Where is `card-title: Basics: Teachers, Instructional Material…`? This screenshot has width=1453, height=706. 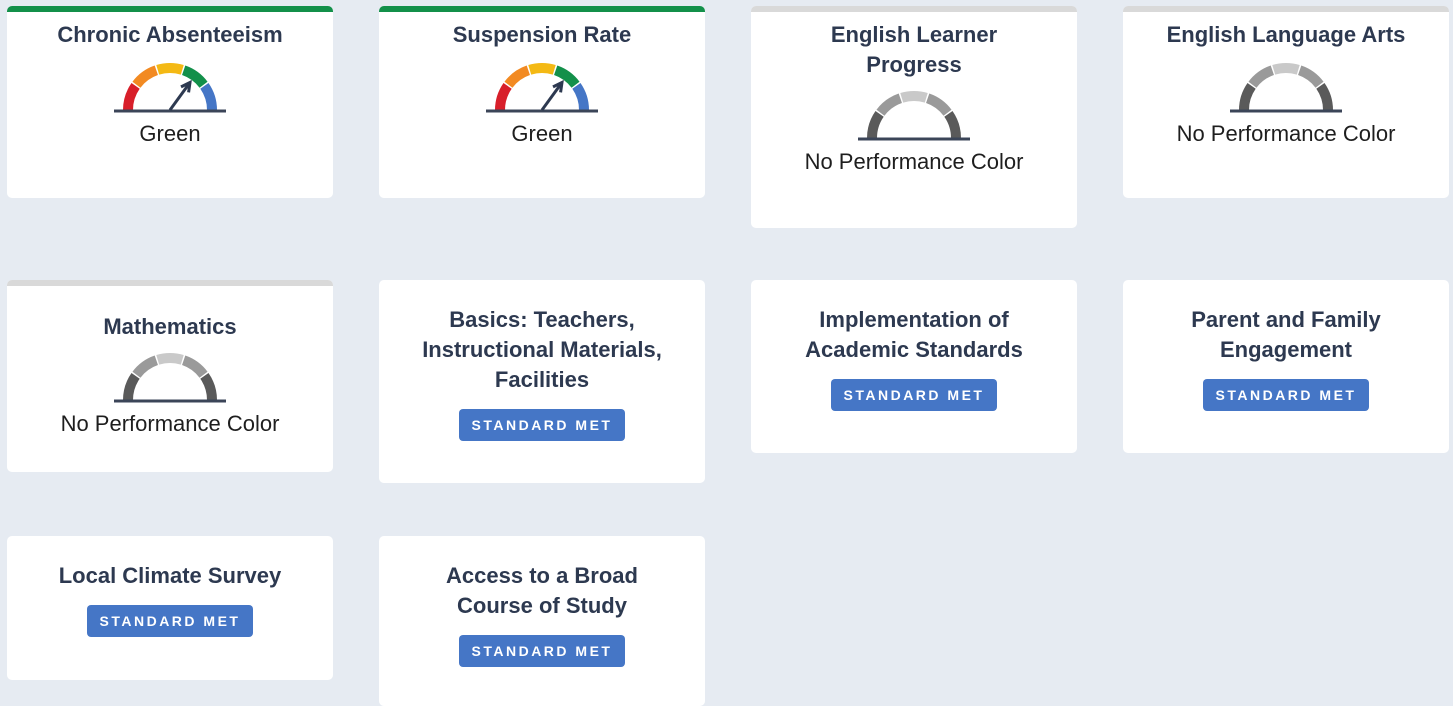
card-title: Basics: Teachers, Instructional Material… is located at coordinates (542, 349).